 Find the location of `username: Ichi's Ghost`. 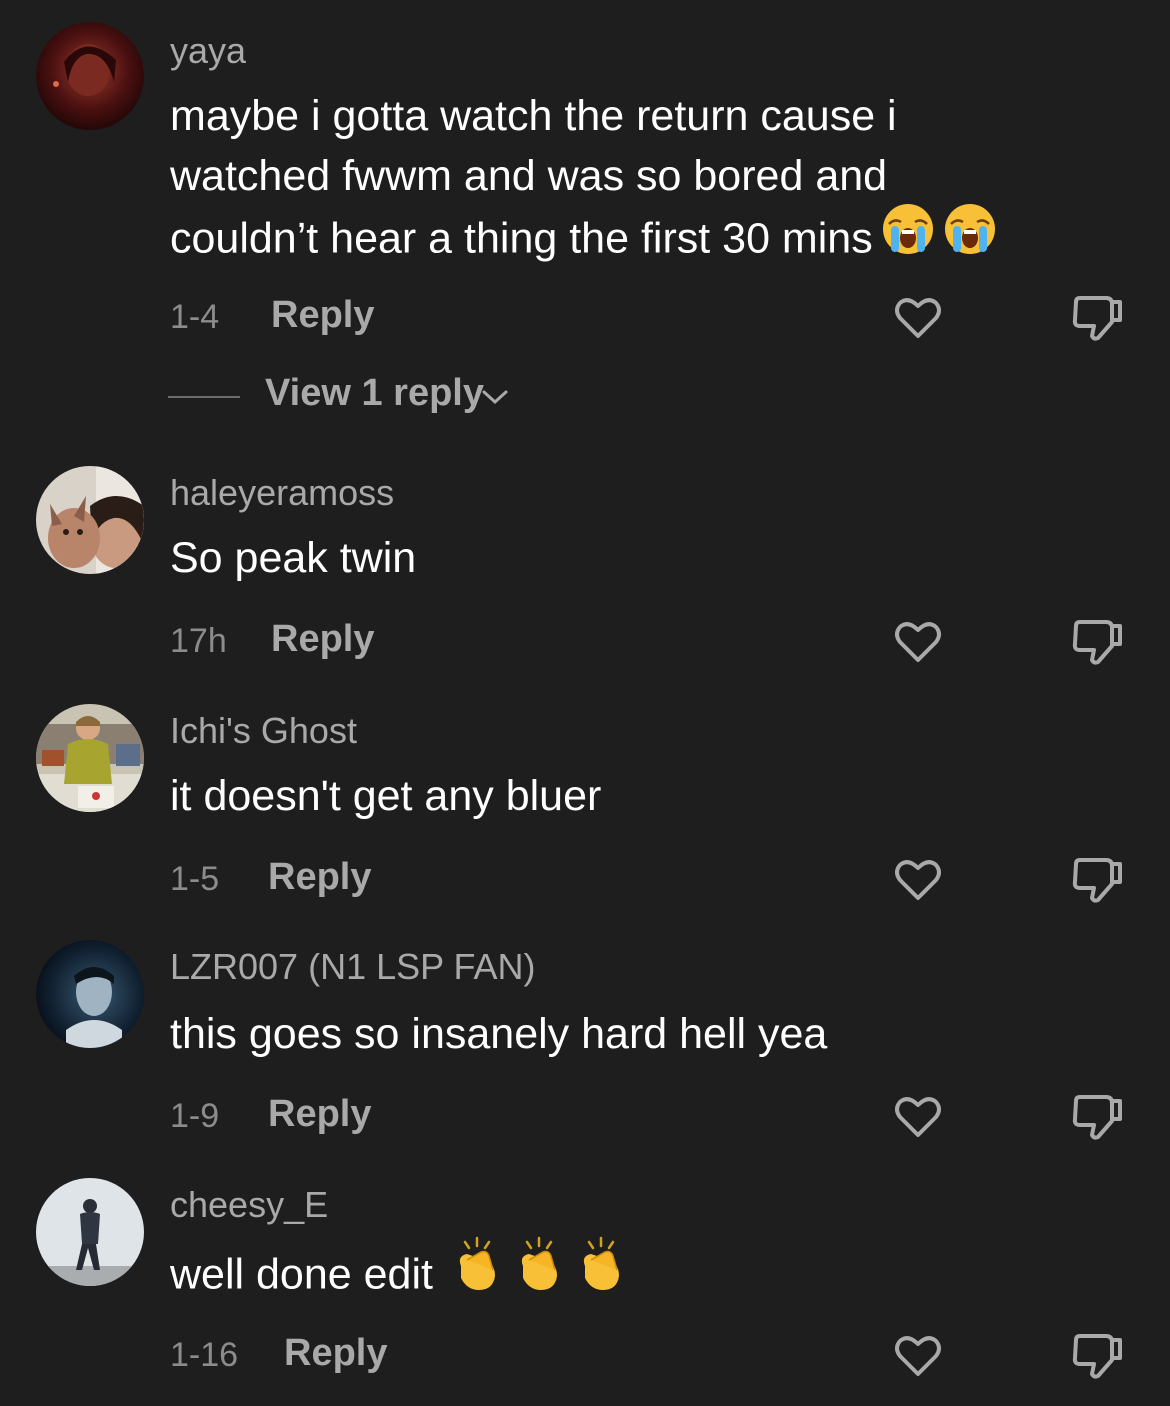

username: Ichi's Ghost is located at coordinates (263, 731).